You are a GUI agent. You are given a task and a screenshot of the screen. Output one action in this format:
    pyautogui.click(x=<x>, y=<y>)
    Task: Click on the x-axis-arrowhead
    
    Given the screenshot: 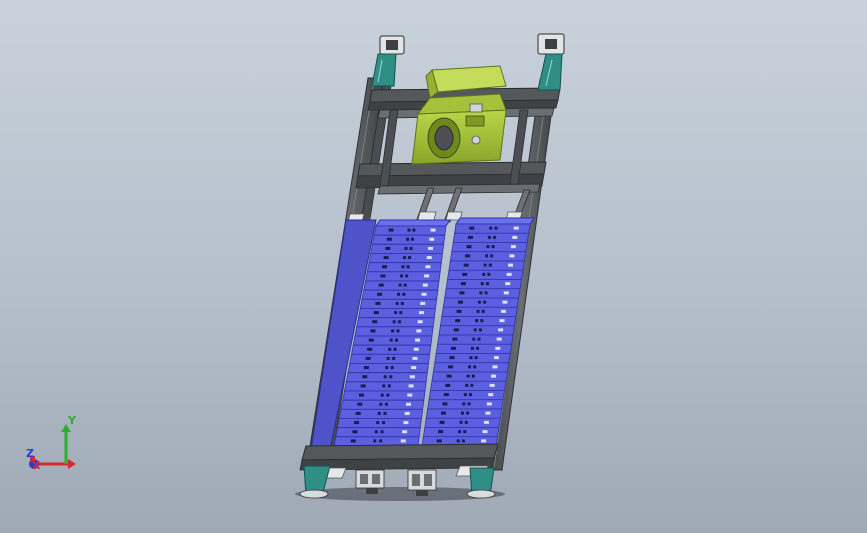 What is the action you would take?
    pyautogui.click(x=72, y=464)
    